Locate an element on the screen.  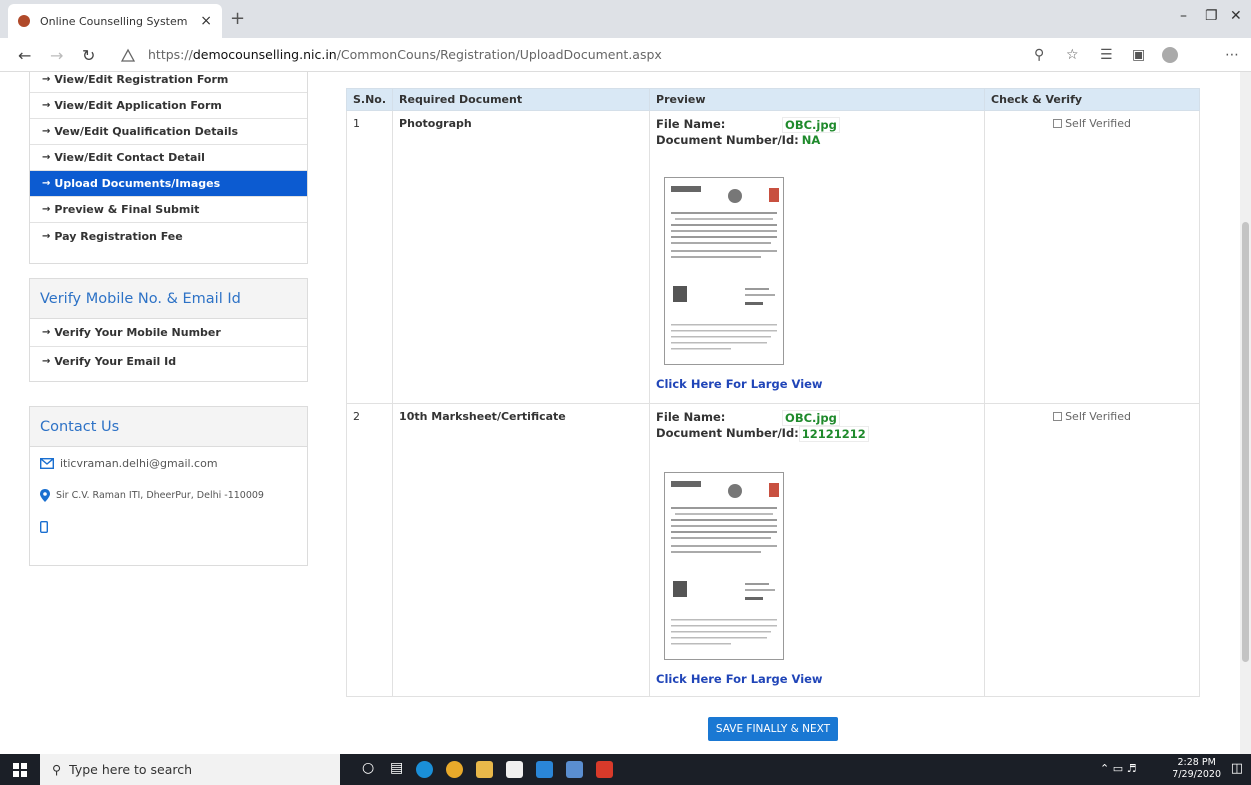
taskbar-clock: 2:28 PM 7/29/2020 is located at coordinates (1196, 769).